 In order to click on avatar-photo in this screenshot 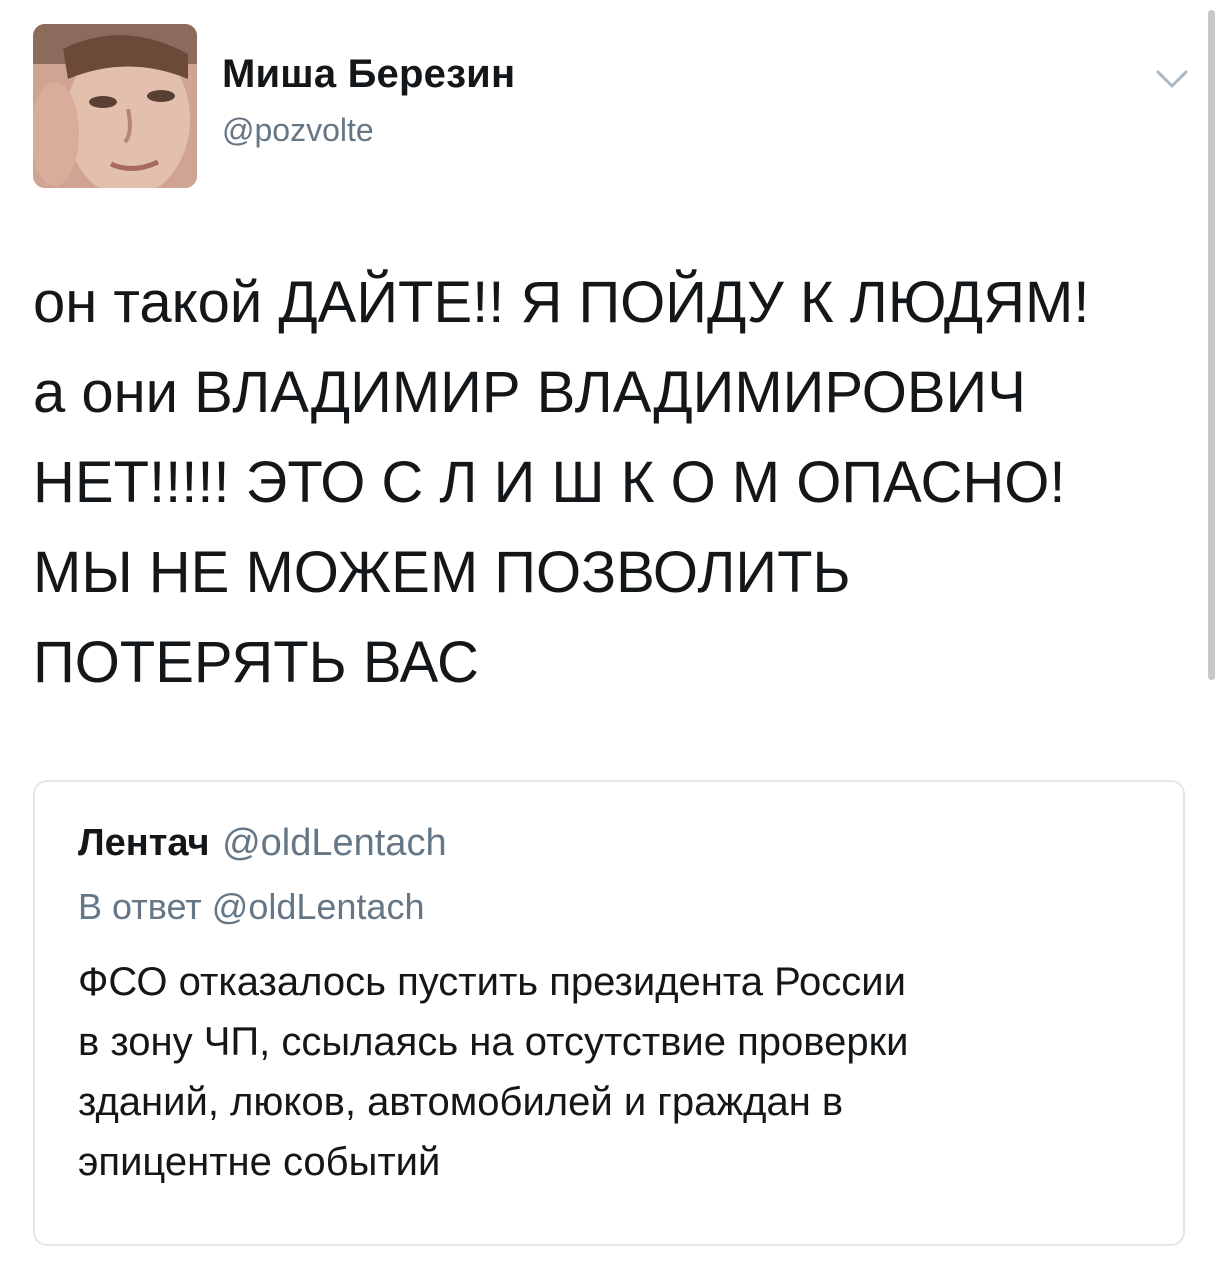, I will do `click(115, 106)`.